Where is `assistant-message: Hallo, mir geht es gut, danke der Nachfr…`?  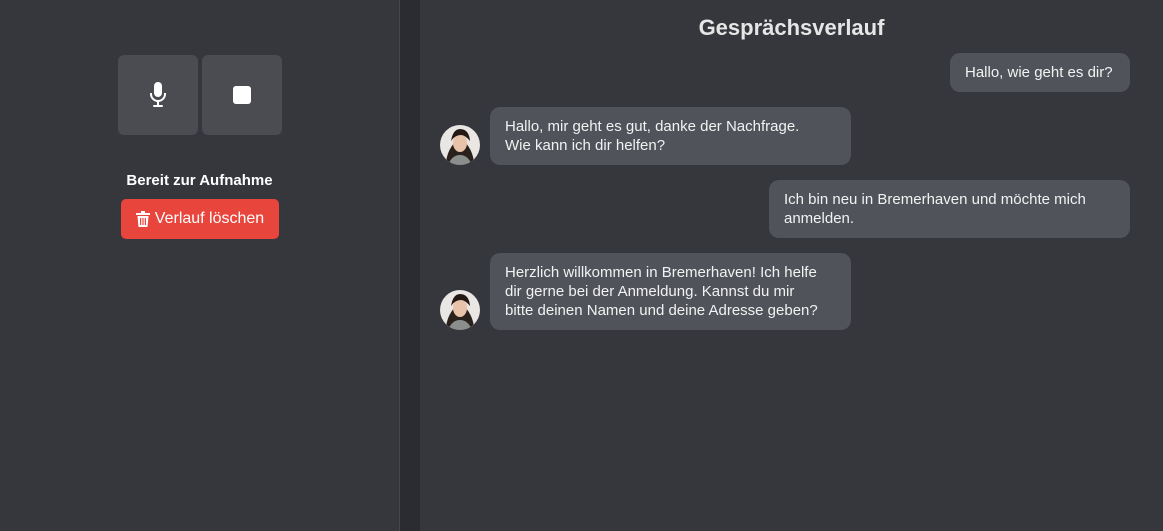 assistant-message: Hallo, mir geht es gut, danke der Nachfr… is located at coordinates (670, 136).